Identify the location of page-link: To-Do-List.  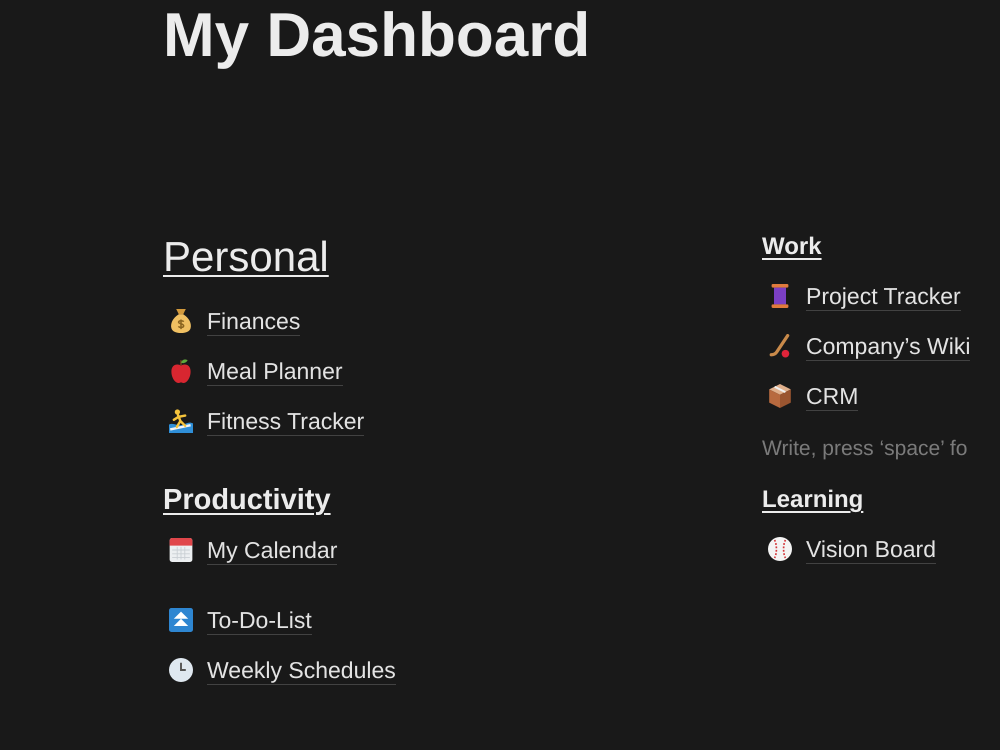
(259, 620).